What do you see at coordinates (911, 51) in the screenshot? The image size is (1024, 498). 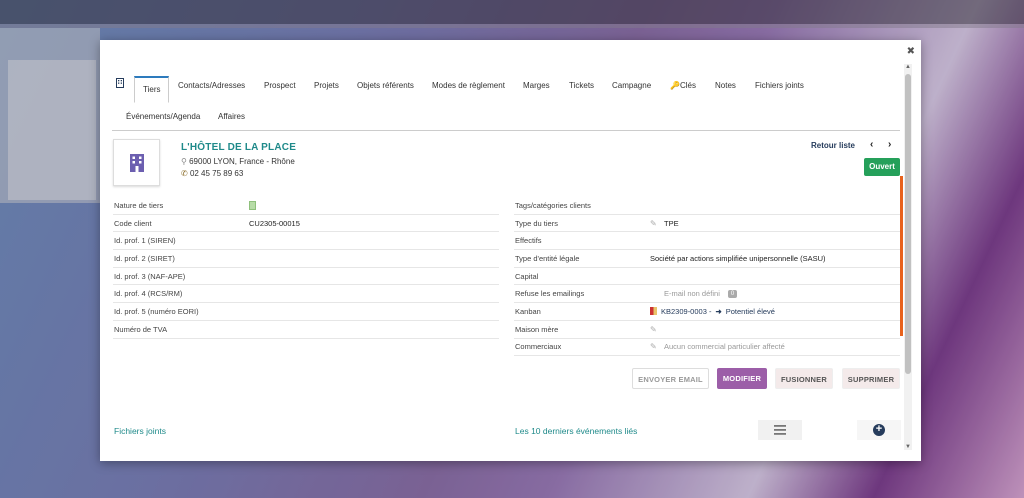 I see `close-icon: ✖` at bounding box center [911, 51].